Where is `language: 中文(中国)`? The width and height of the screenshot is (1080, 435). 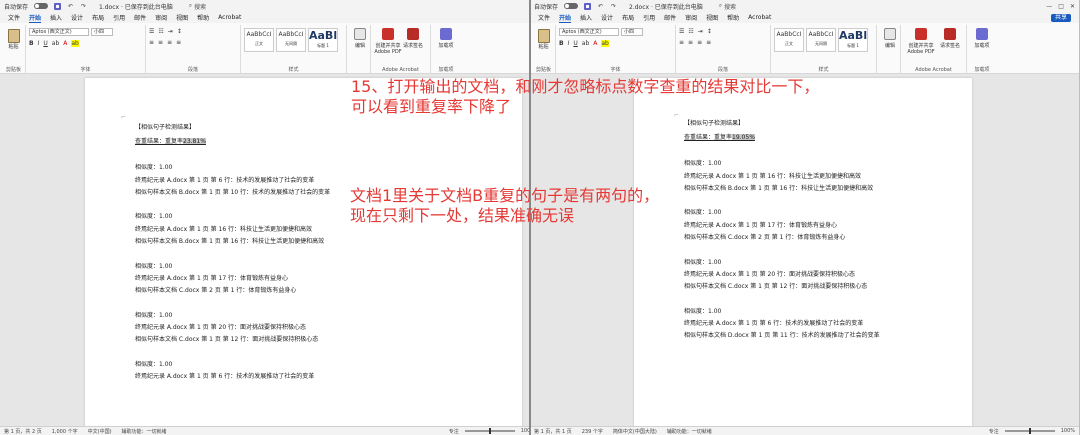
language: 中文(中国) is located at coordinates (100, 431).